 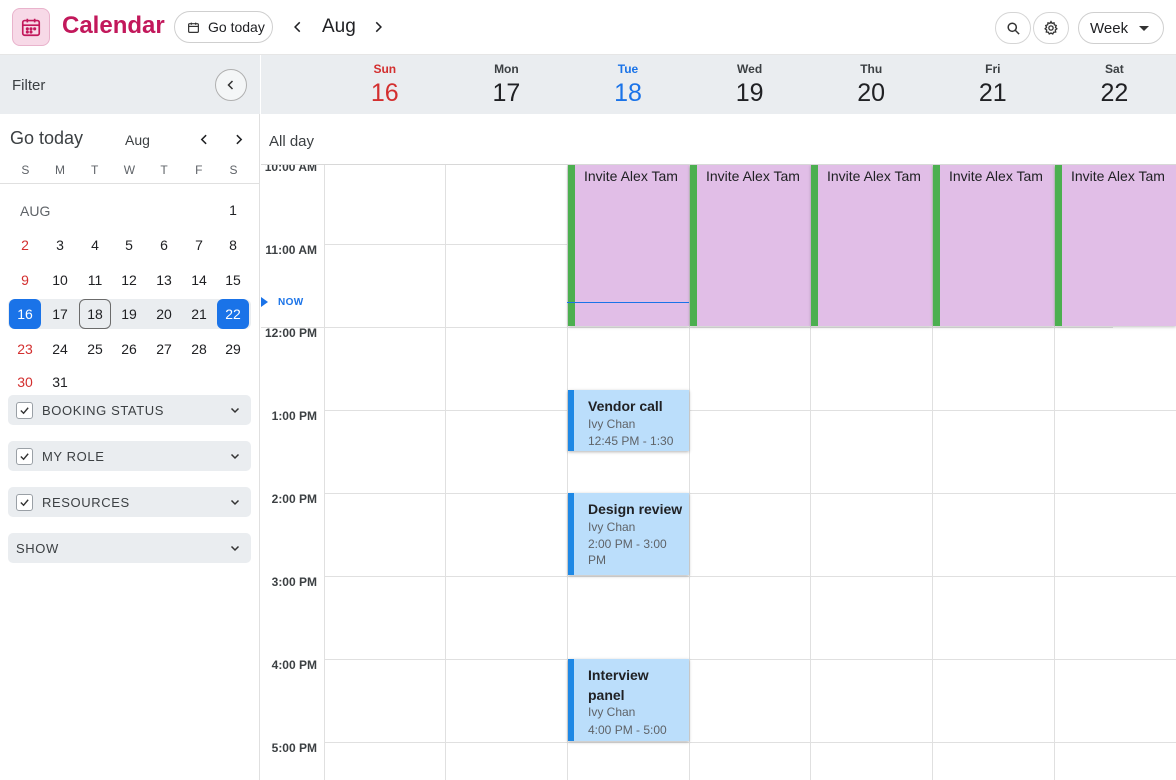 I want to click on event-organizer: Ivy Chan, so click(x=612, y=712).